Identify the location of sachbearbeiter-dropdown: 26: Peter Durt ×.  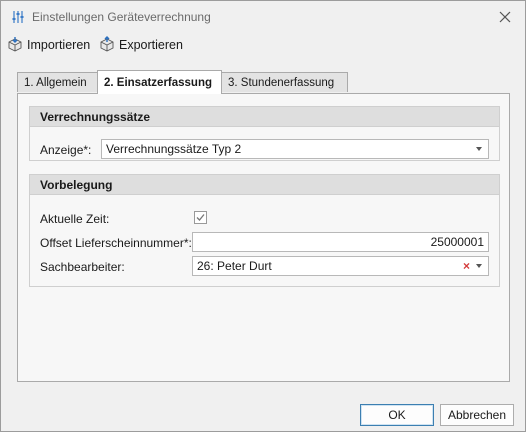
(340, 266).